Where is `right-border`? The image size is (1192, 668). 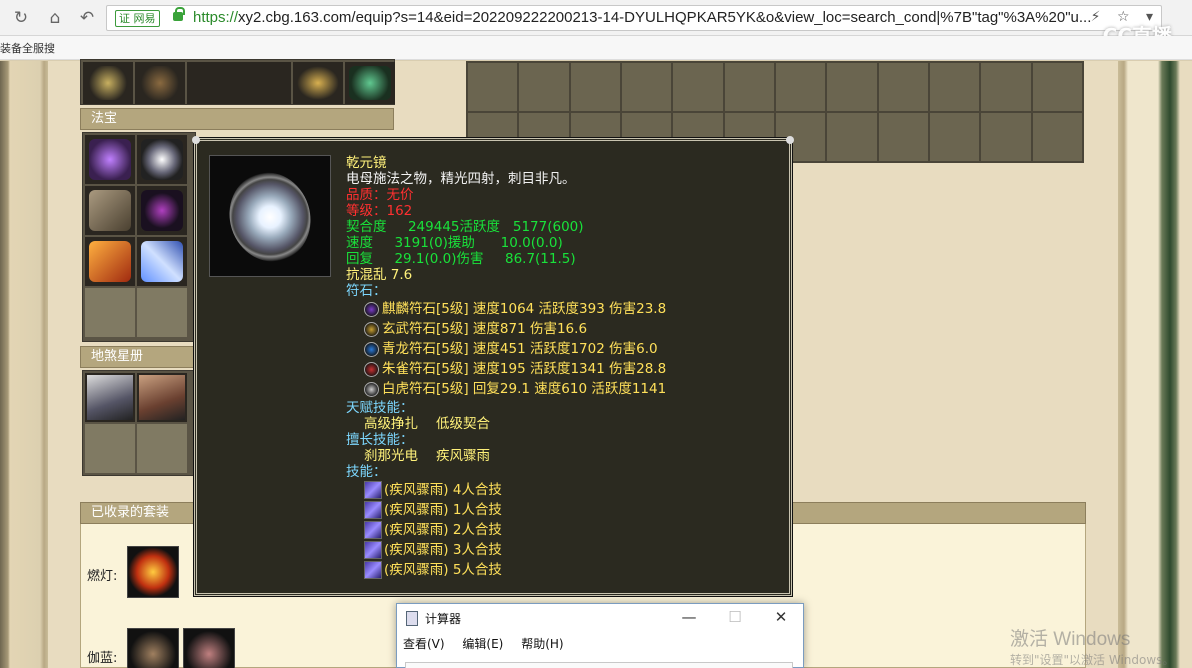 right-border is located at coordinates (1155, 364).